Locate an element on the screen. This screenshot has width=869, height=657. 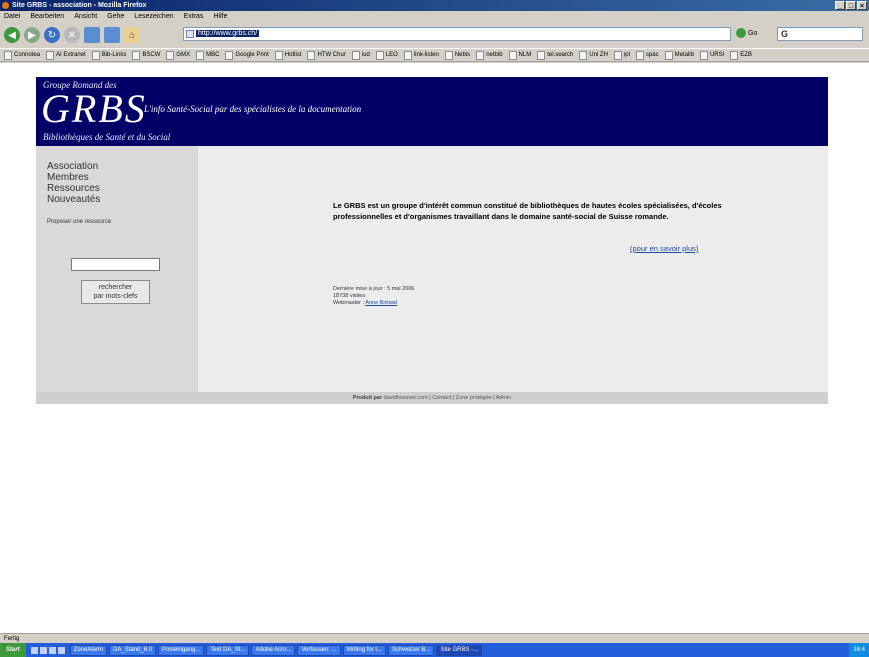
menu-hilfe: Hilfe is located at coordinates (220, 16).